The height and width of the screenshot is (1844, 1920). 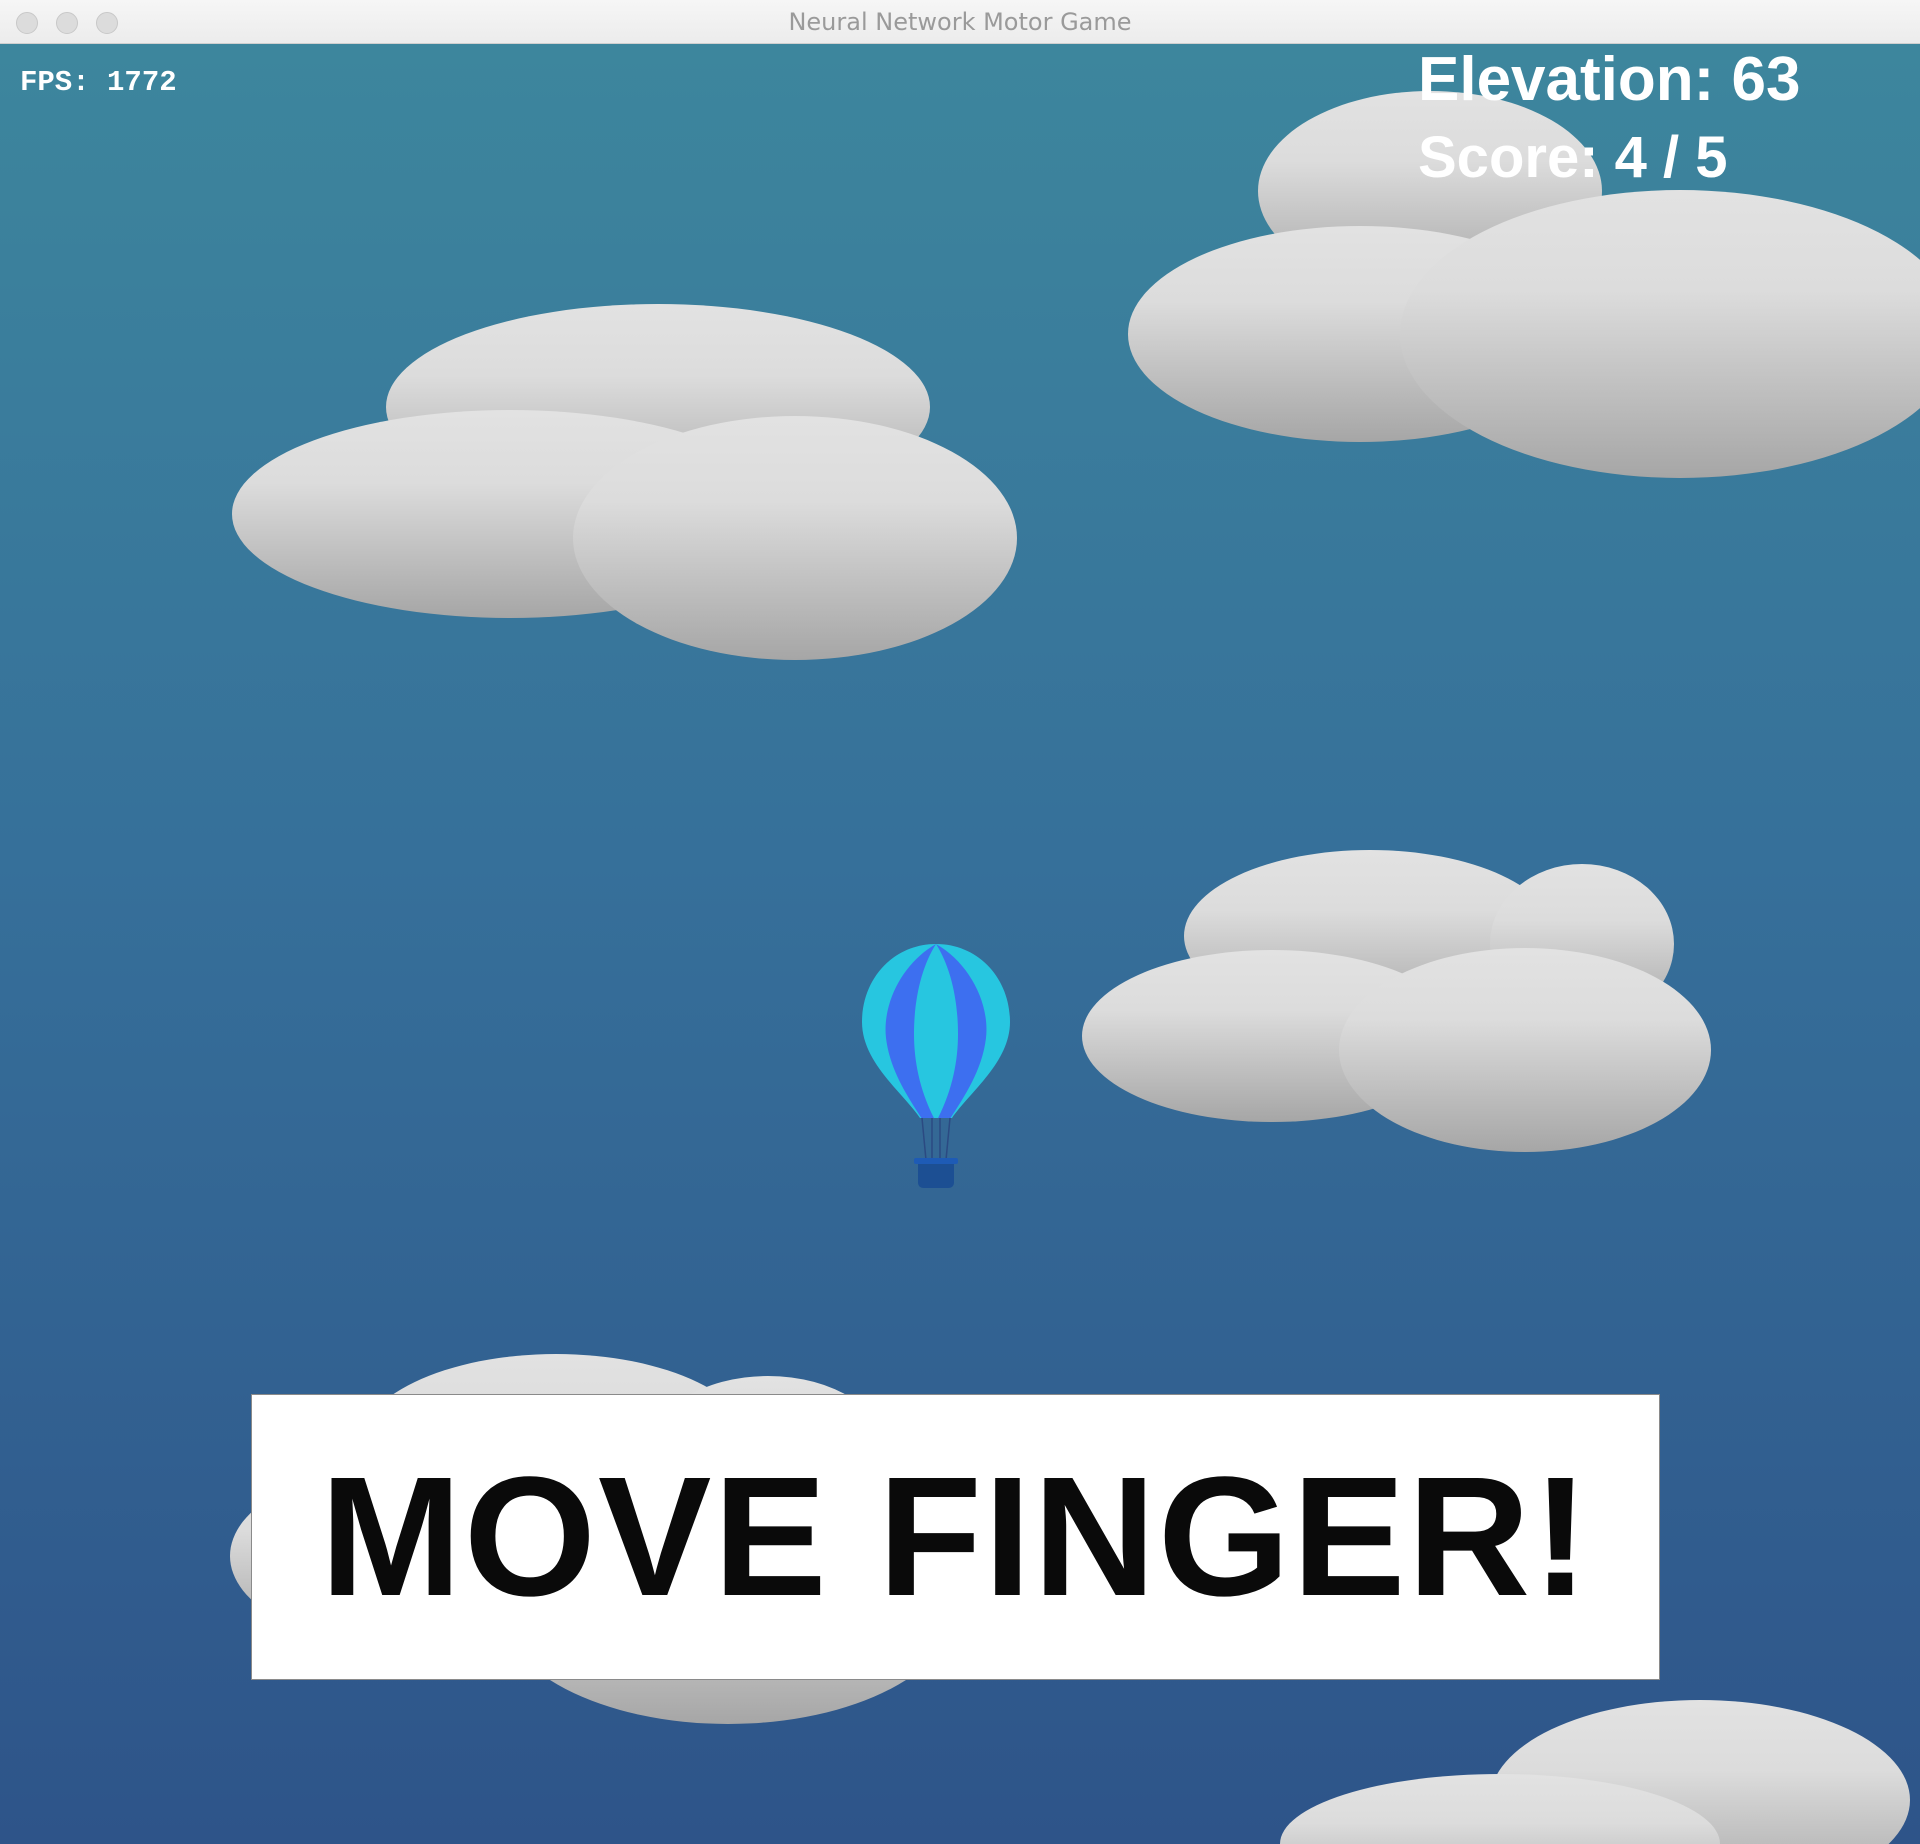 What do you see at coordinates (98, 82) in the screenshot?
I see `fps-counter: FPS: 1772` at bounding box center [98, 82].